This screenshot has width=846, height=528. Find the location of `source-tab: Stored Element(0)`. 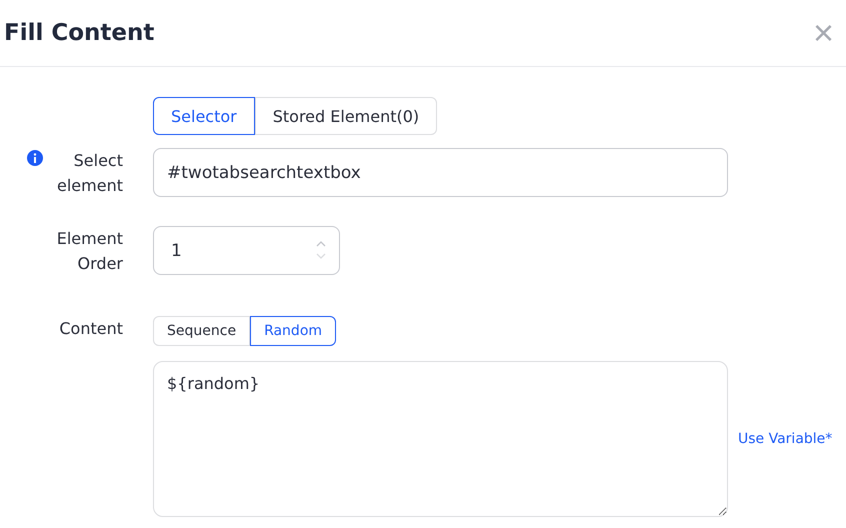

source-tab: Stored Element(0) is located at coordinates (346, 116).